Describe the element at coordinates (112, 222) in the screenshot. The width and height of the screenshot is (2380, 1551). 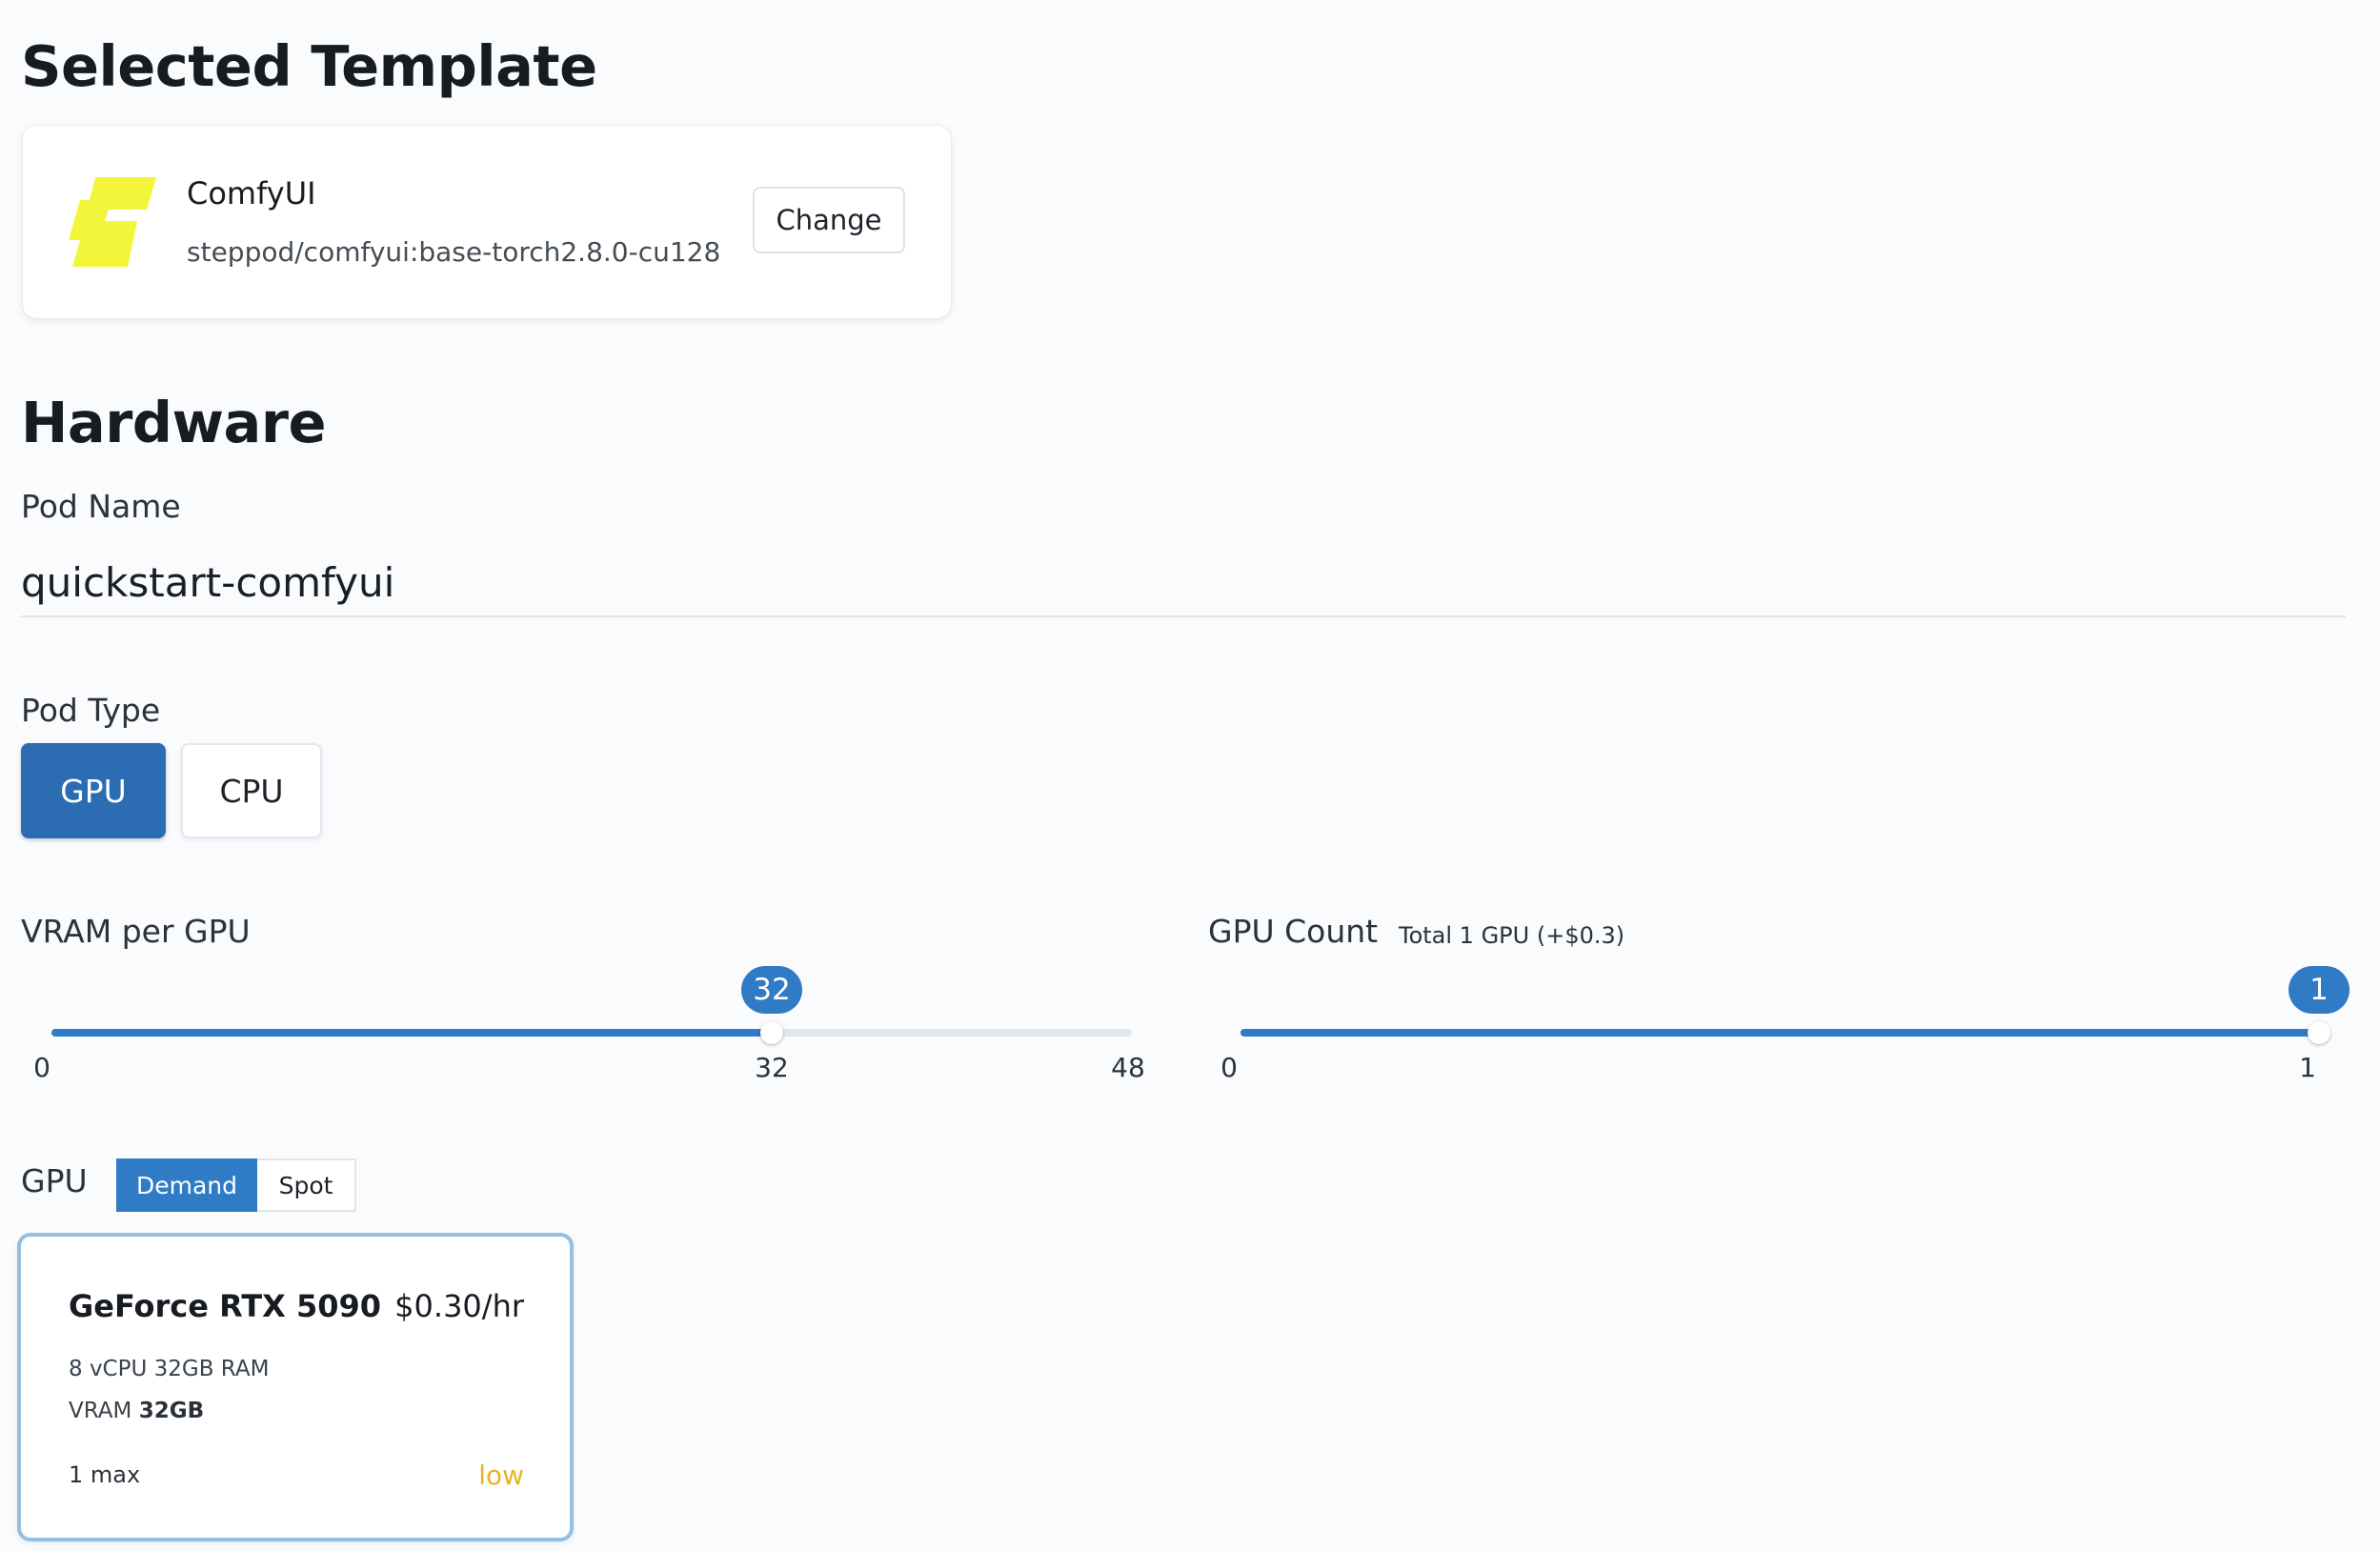
I see `comfyui-logo-icon` at that location.